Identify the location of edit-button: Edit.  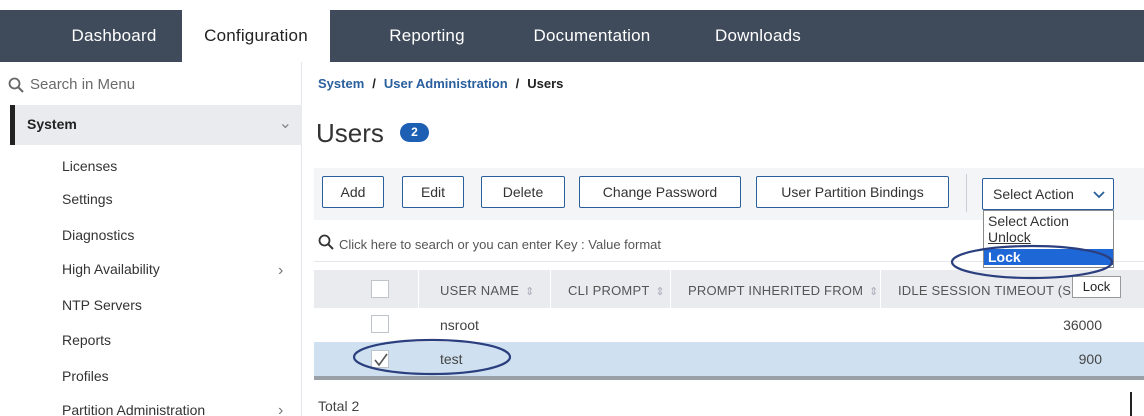
(433, 192).